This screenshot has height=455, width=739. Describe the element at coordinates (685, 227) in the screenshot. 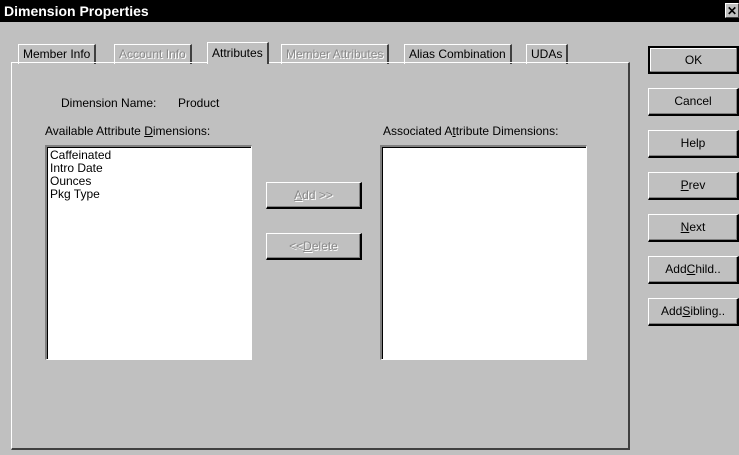

I see `btn-mnemonic: N` at that location.